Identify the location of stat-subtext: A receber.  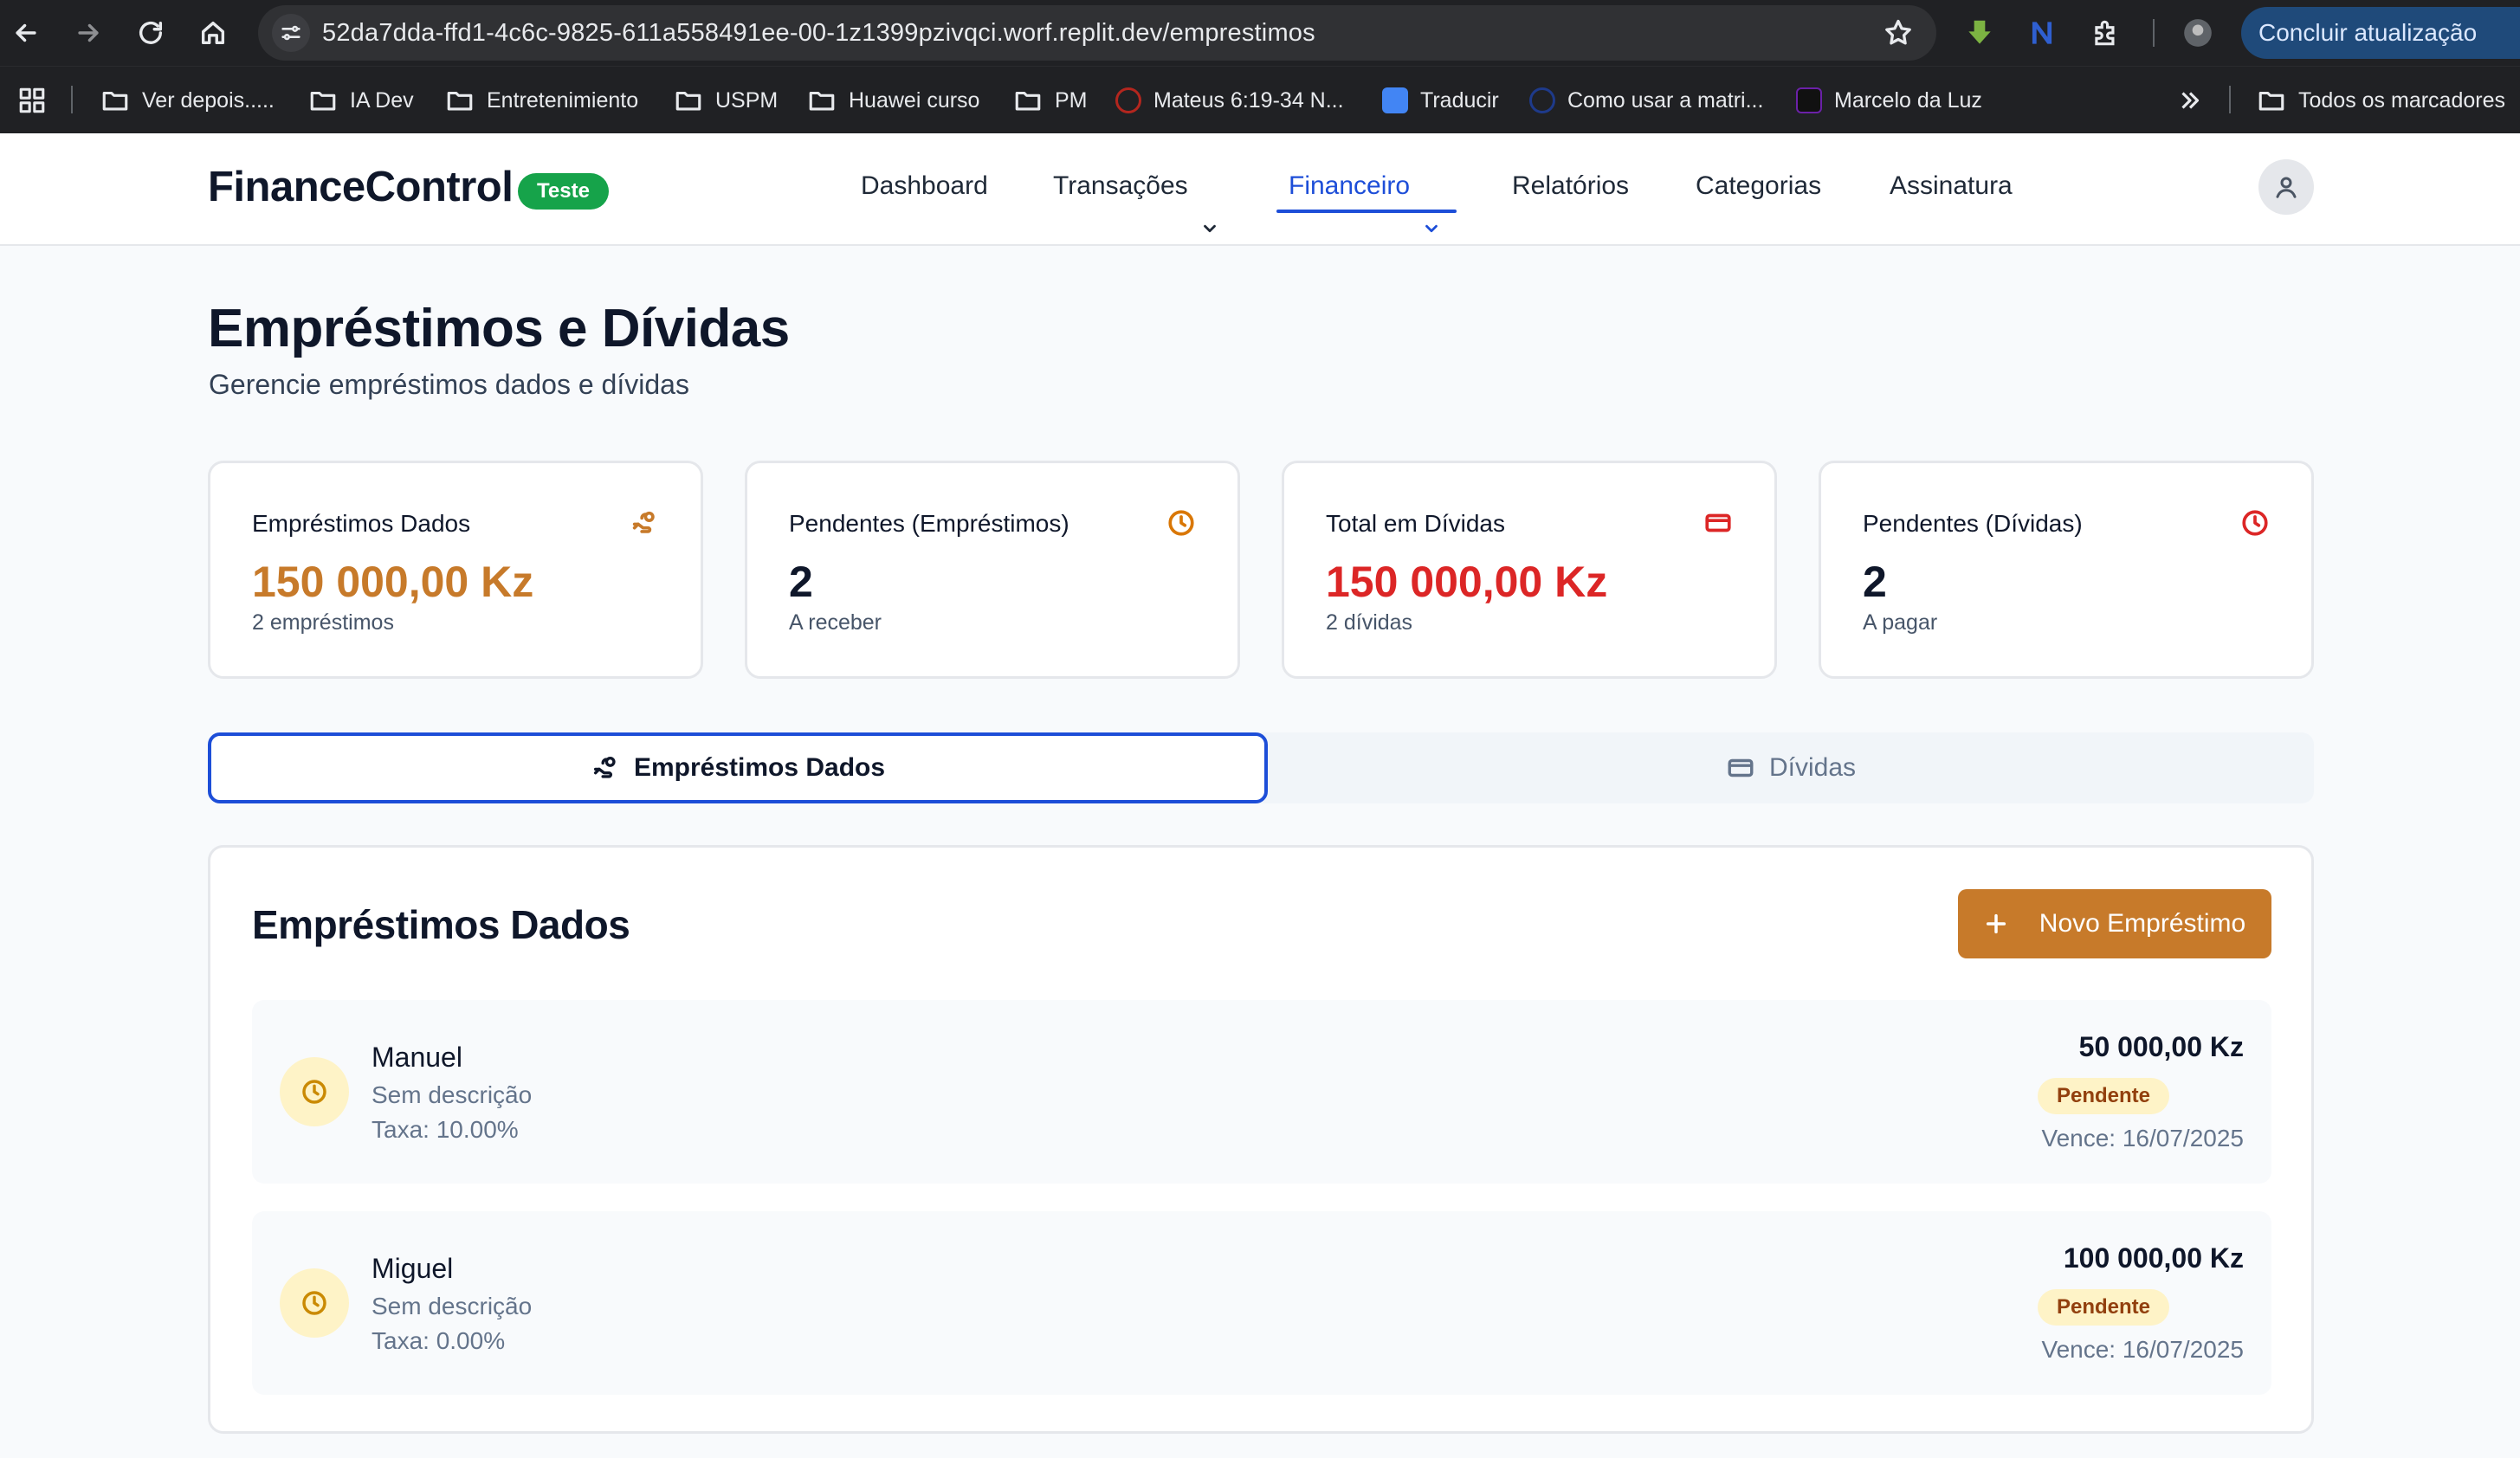
(835, 622).